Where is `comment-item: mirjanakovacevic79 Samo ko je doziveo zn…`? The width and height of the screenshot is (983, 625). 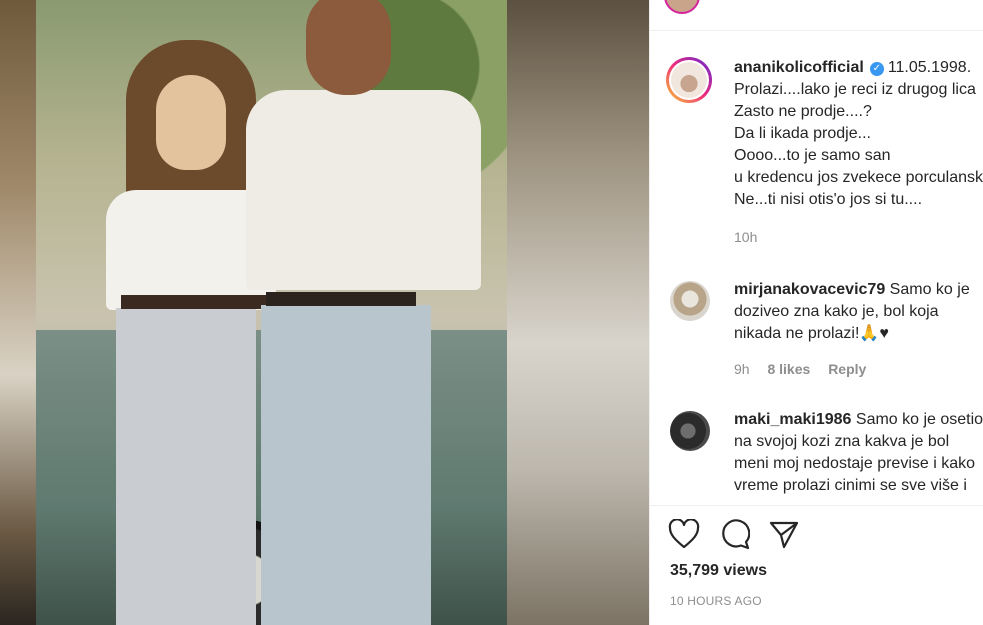 comment-item: mirjanakovacevic79 Samo ko je doziveo zn… is located at coordinates (824, 334).